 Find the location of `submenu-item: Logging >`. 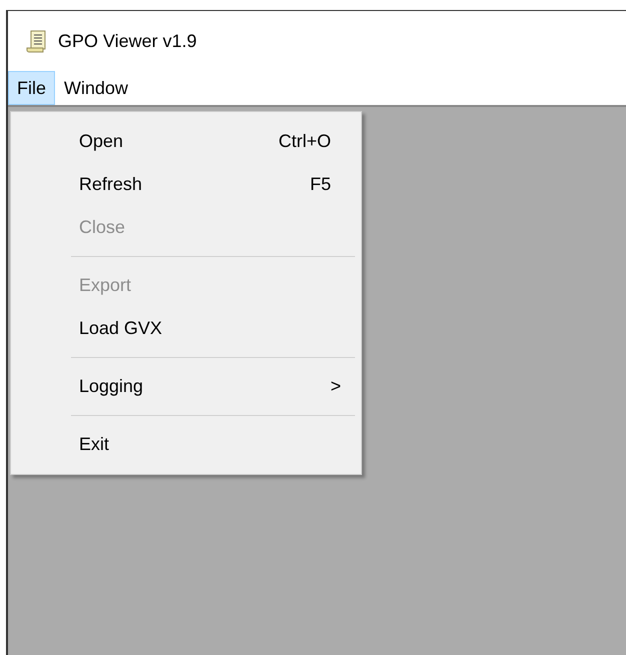

submenu-item: Logging > is located at coordinates (186, 386).